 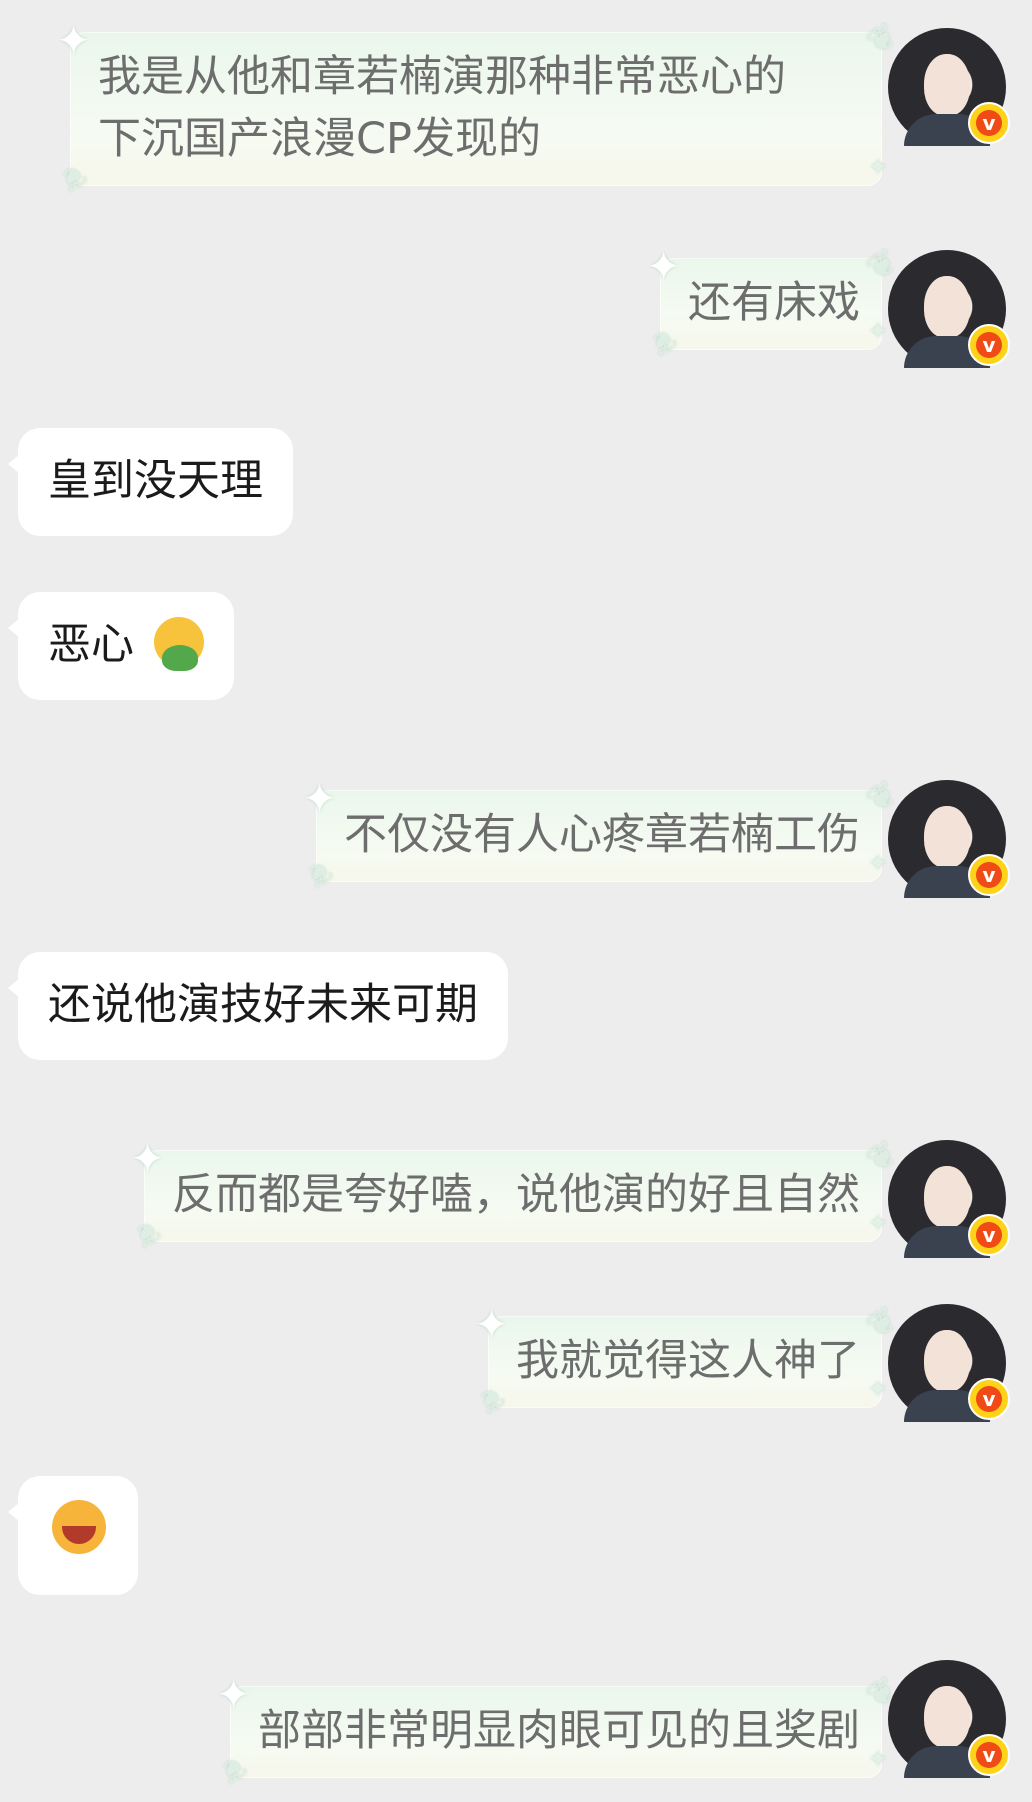 I want to click on message-text: 不仅没有人心疼章若楠工伤, so click(x=602, y=835).